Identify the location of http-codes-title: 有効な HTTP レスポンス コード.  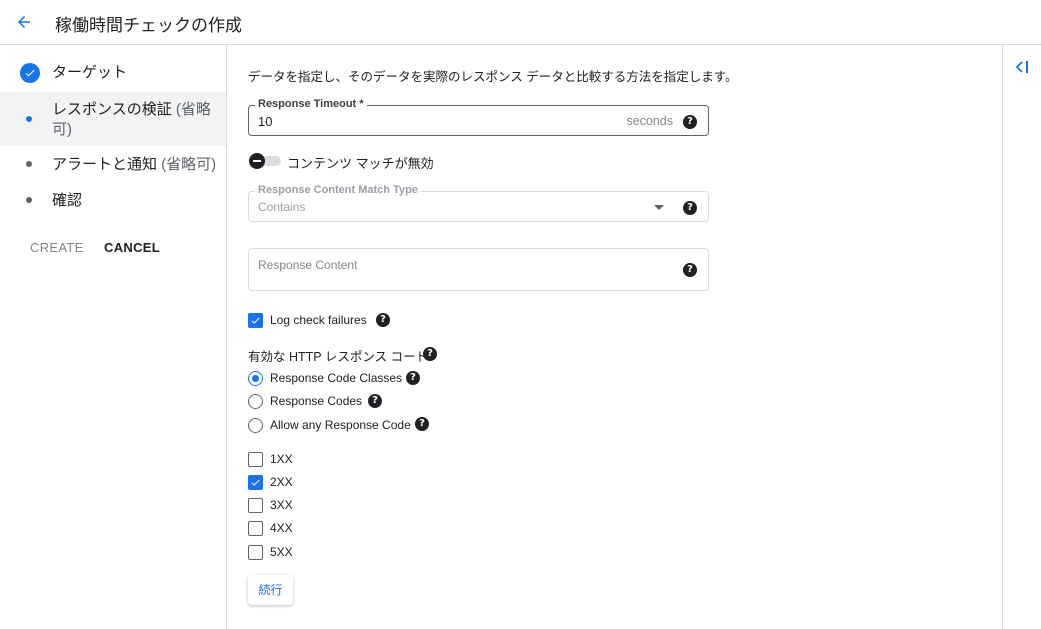
(338, 357).